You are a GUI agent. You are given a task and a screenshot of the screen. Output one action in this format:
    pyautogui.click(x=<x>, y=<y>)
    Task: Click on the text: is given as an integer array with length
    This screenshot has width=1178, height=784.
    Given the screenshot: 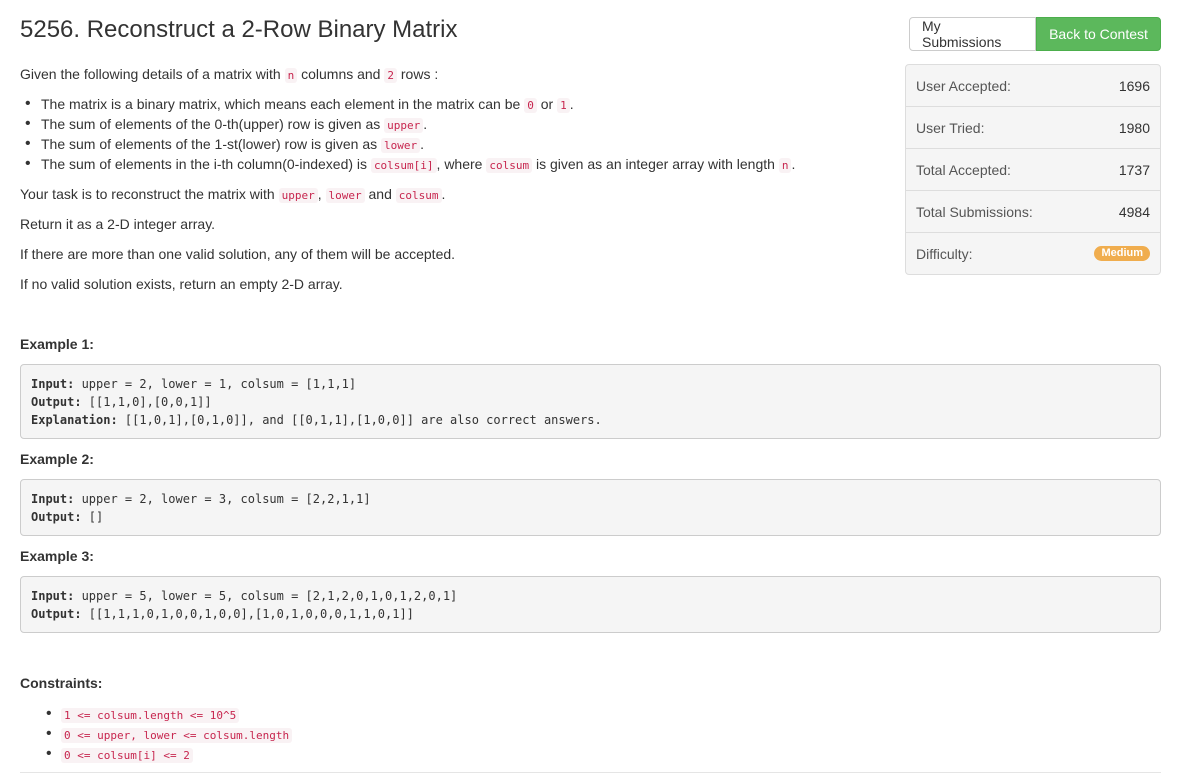 What is the action you would take?
    pyautogui.click(x=655, y=164)
    